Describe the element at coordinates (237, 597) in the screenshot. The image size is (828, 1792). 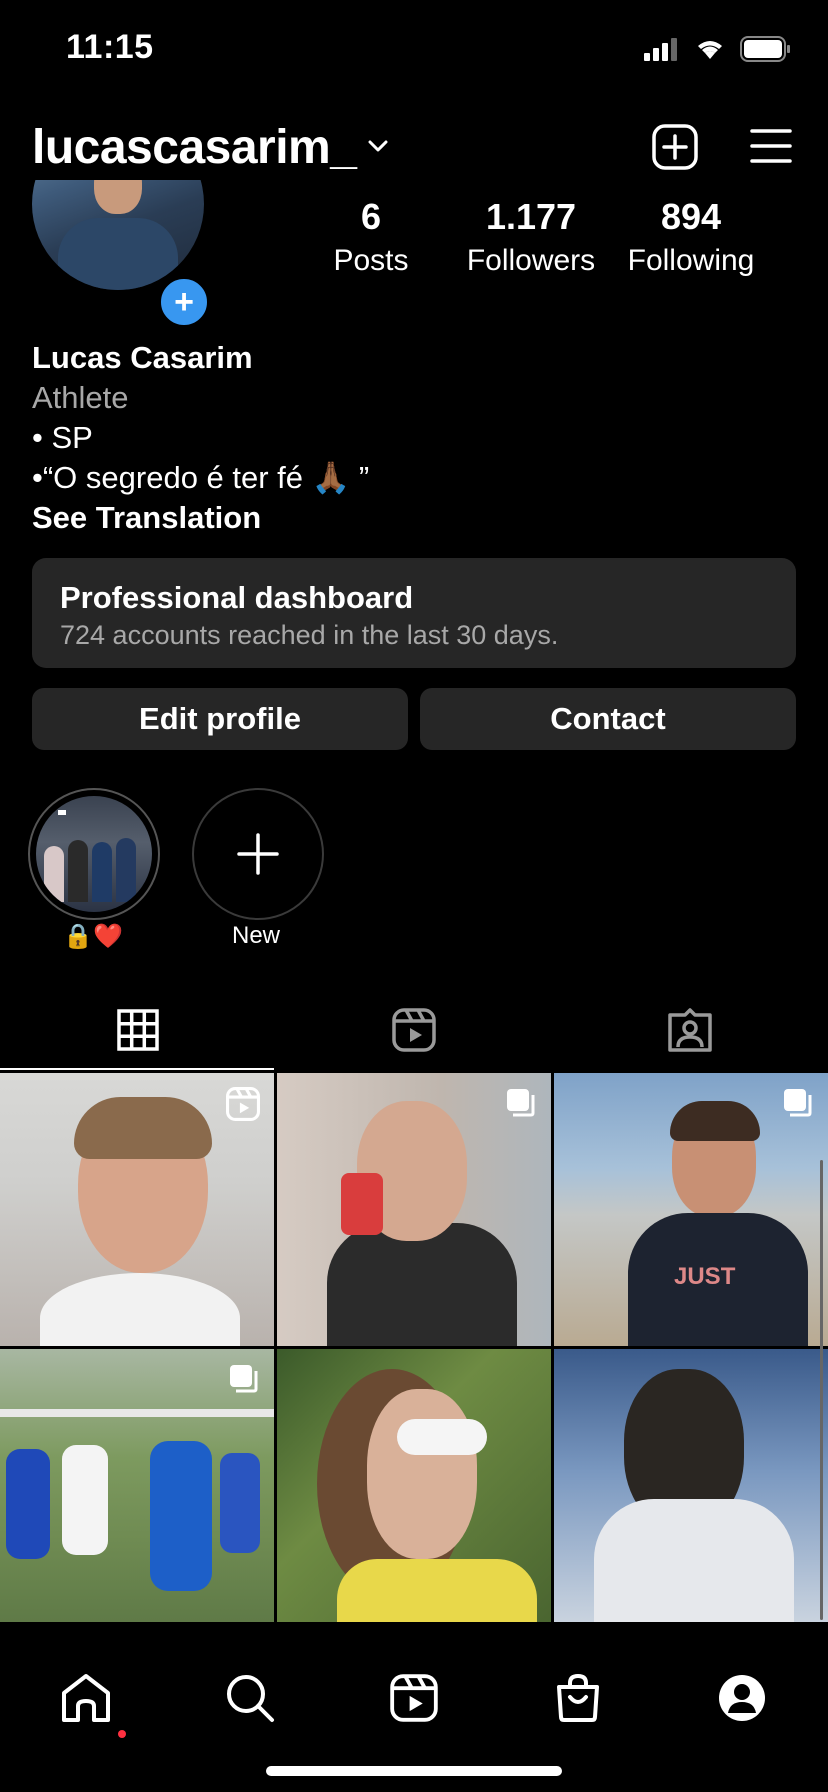
I see `dashboard-title: Professional dashboard` at that location.